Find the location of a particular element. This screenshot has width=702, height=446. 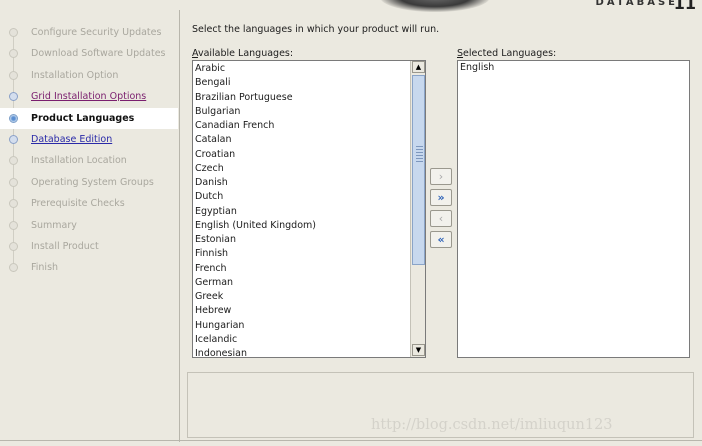

selected-languages-items: English is located at coordinates (573, 68).